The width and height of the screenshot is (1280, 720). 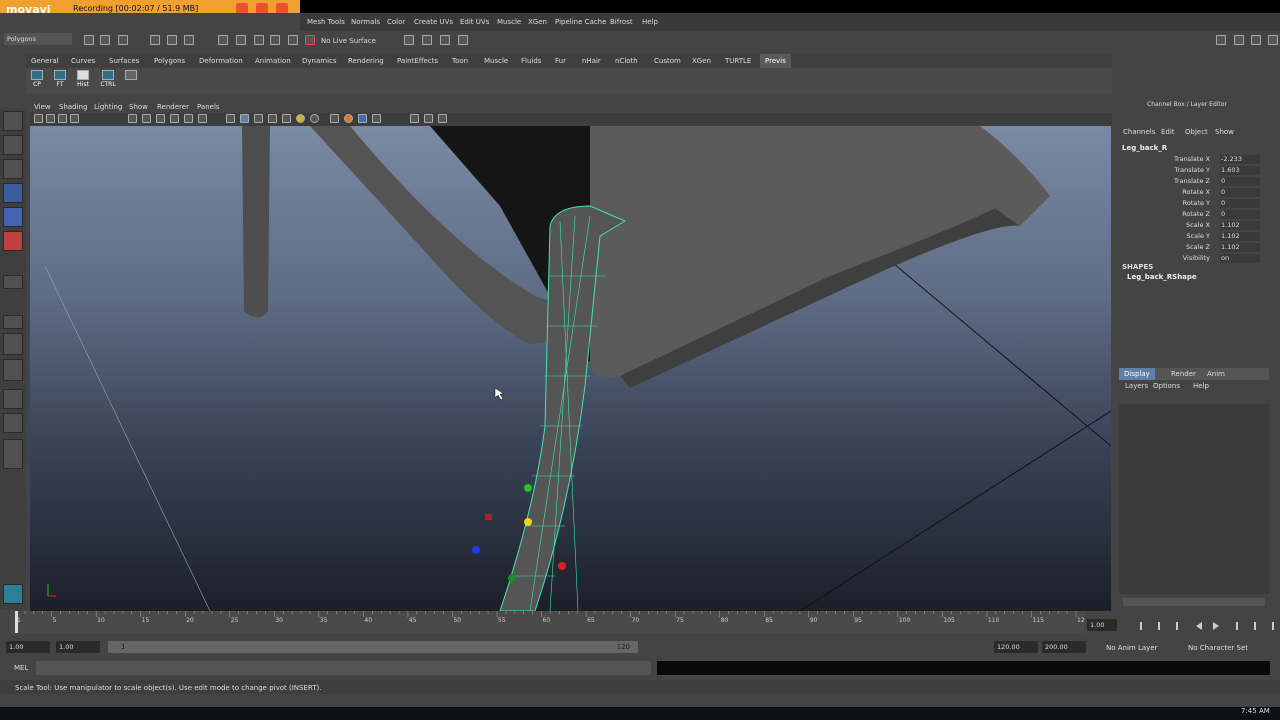 What do you see at coordinates (105, 40) in the screenshot?
I see `open-scene-icon` at bounding box center [105, 40].